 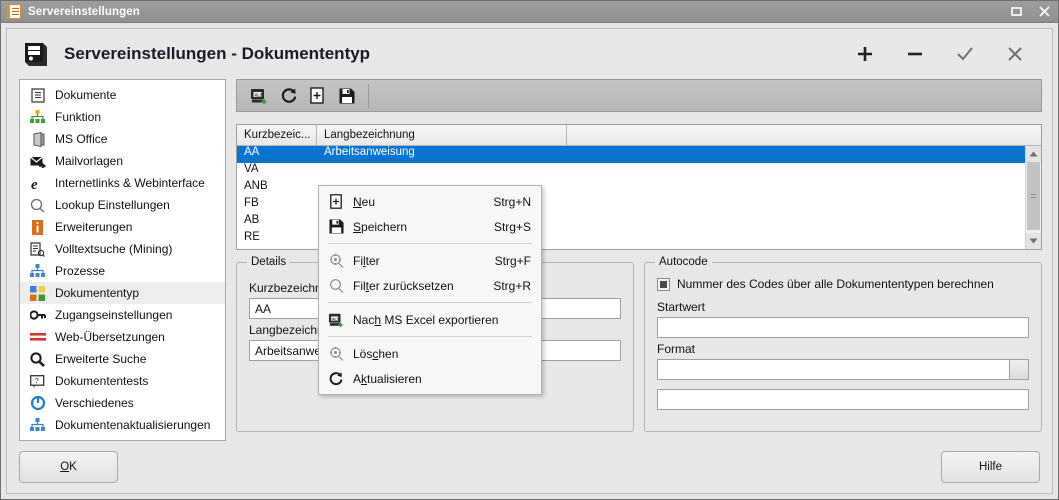 I want to click on cell-lang, so click(x=442, y=171).